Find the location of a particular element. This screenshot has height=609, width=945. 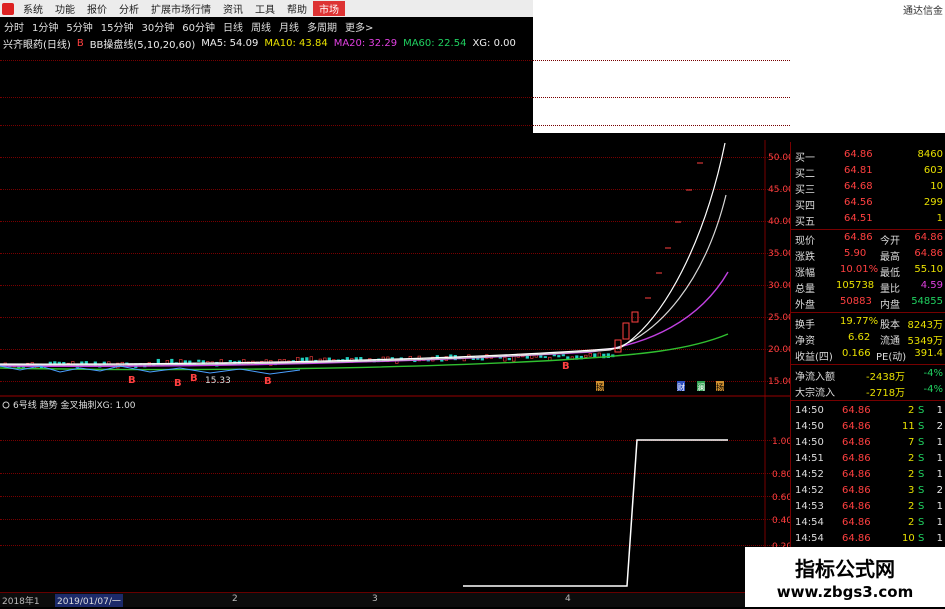

tick-row: 14:50 64.86 7 S 1 is located at coordinates (869, 442).